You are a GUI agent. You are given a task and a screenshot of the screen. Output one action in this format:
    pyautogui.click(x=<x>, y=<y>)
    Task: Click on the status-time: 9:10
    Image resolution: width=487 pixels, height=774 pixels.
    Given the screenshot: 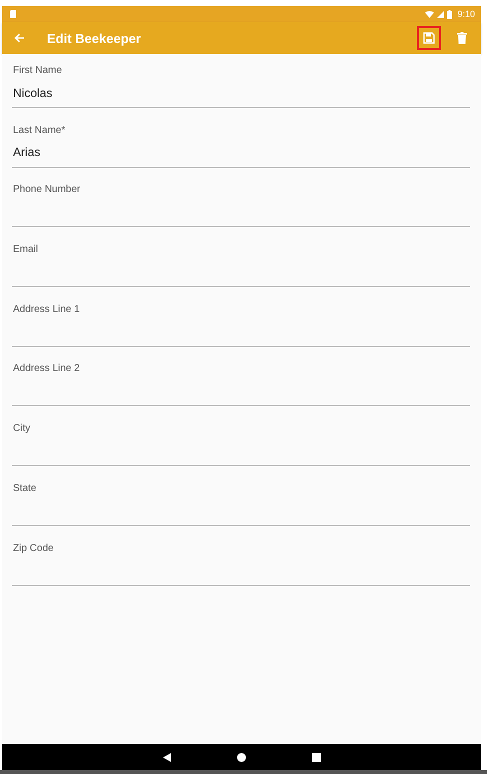 What is the action you would take?
    pyautogui.click(x=466, y=14)
    